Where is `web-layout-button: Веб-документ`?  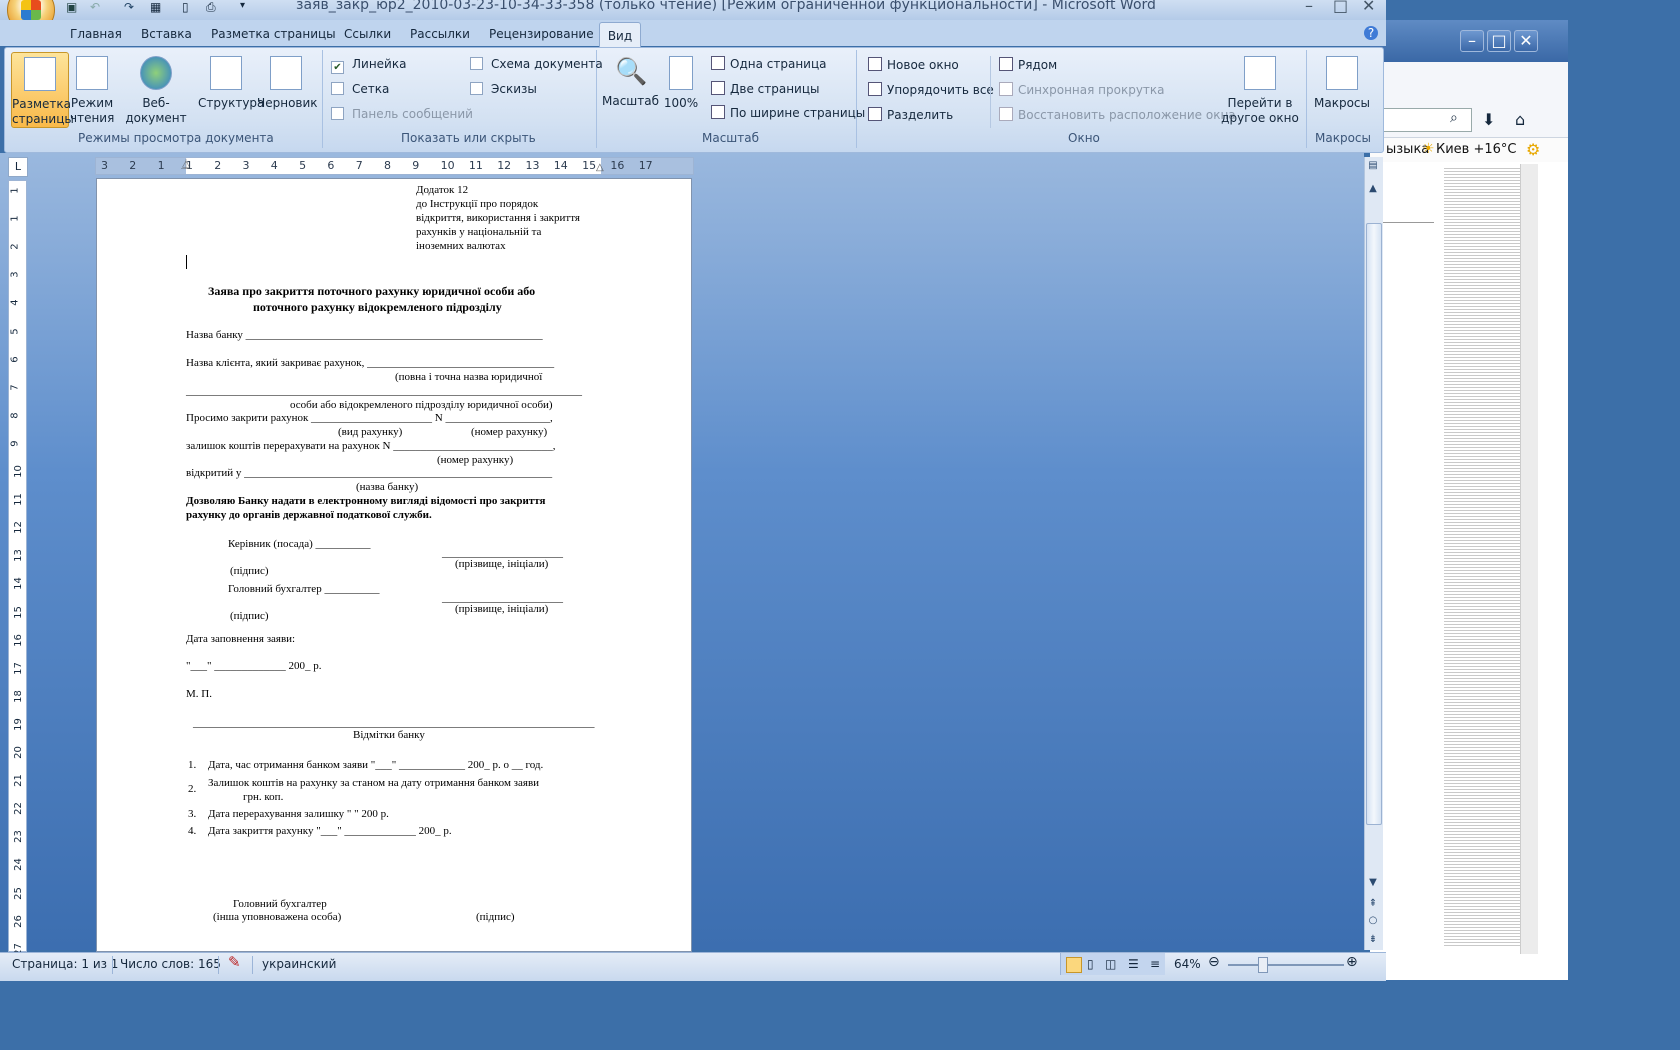
web-layout-button: Веб-документ is located at coordinates (156, 91).